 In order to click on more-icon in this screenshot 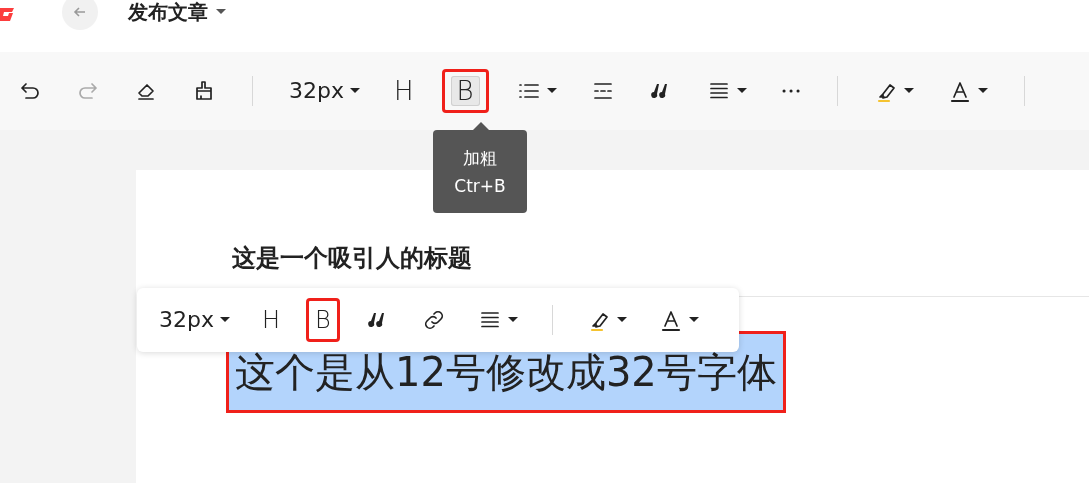, I will do `click(790, 91)`.